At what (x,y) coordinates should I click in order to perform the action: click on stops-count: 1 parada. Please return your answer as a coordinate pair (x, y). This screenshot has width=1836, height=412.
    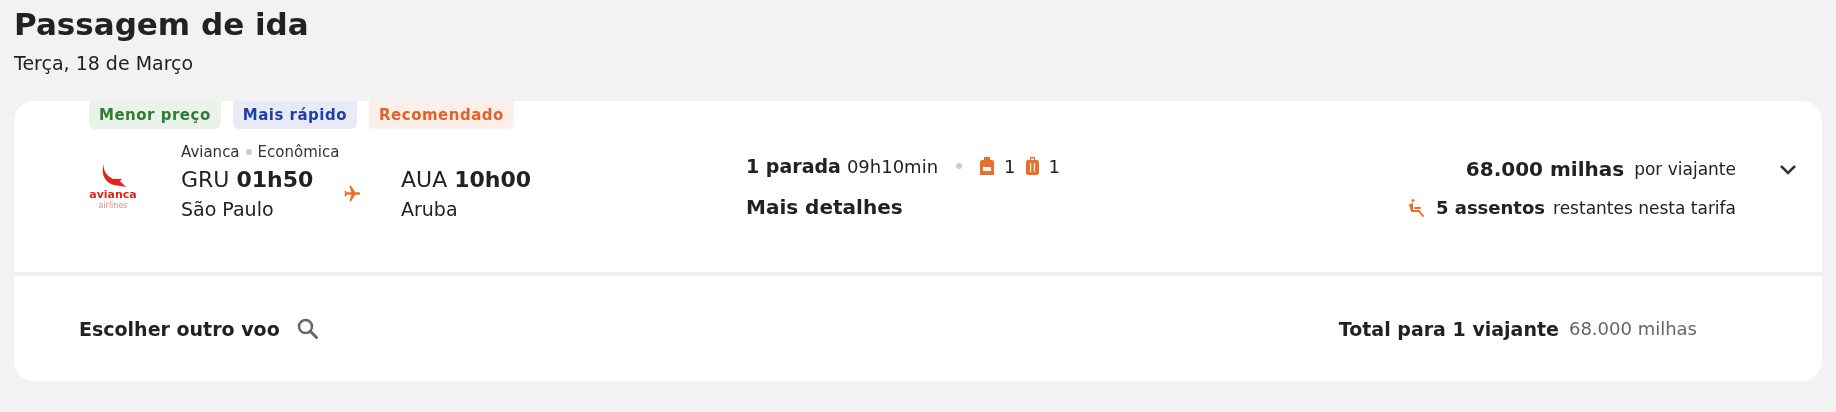
    Looking at the image, I should click on (793, 166).